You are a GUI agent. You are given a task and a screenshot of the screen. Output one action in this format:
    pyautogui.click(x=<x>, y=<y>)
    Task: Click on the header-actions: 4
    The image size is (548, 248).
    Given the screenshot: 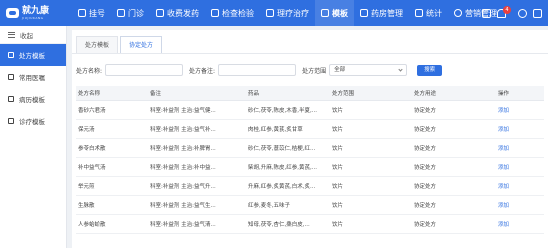 What is the action you would take?
    pyautogui.click(x=509, y=13)
    